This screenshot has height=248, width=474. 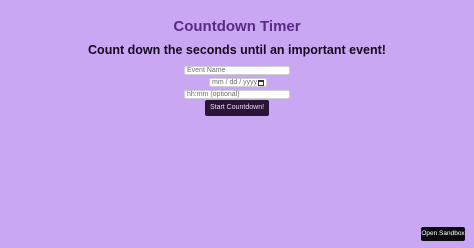 What do you see at coordinates (213, 94) in the screenshot?
I see `event-time-placeholder: hh:mm (optional)` at bounding box center [213, 94].